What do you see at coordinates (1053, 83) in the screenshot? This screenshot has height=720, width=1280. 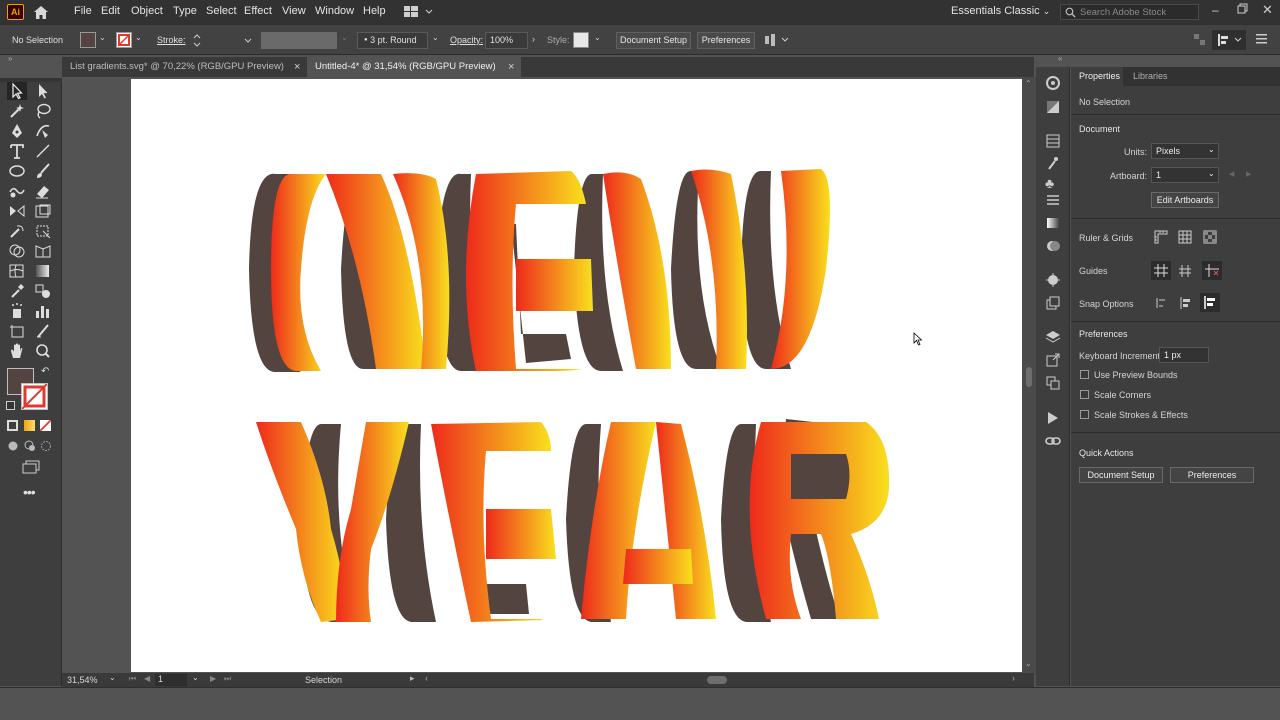 I see `color-guide-icon` at bounding box center [1053, 83].